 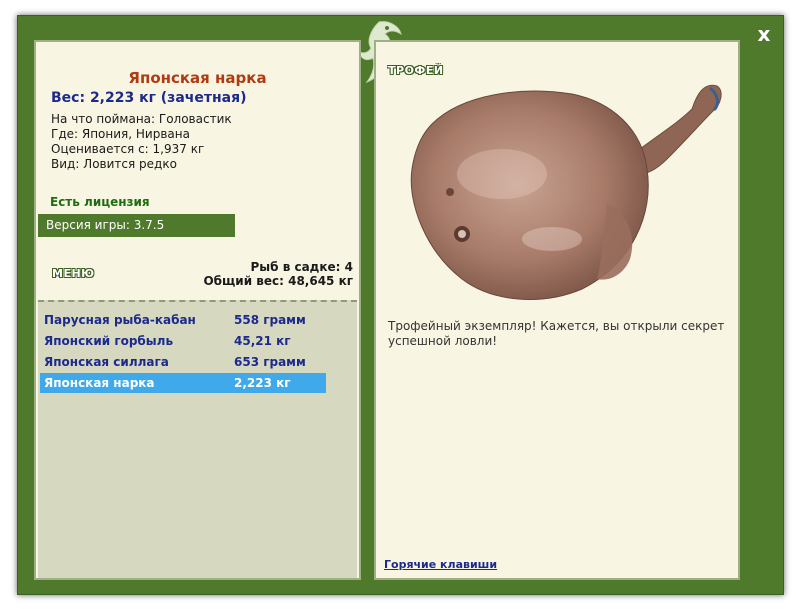 I want to click on cage-summary: Рыб в садке: 4 Общий вес: 48,645 кг, so click(x=278, y=274).